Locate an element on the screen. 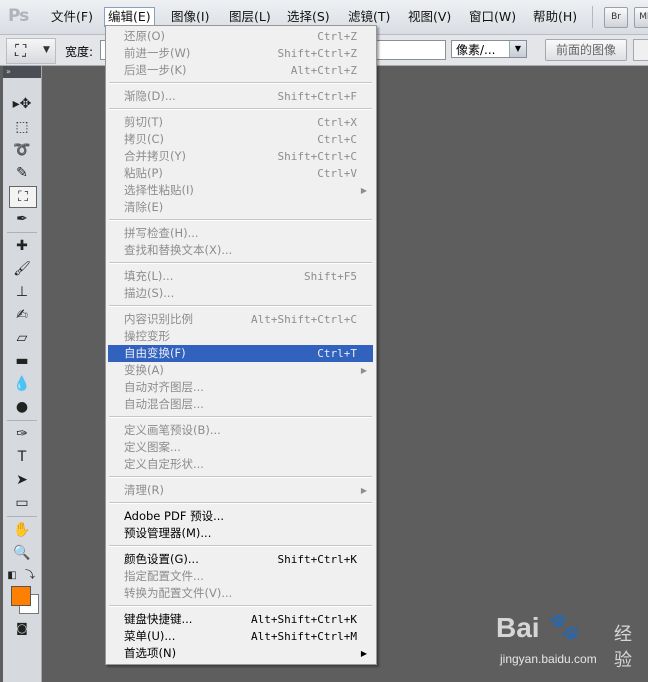 Image resolution: width=648 pixels, height=682 pixels. pen-tool-icon: ✑ is located at coordinates (22, 434).